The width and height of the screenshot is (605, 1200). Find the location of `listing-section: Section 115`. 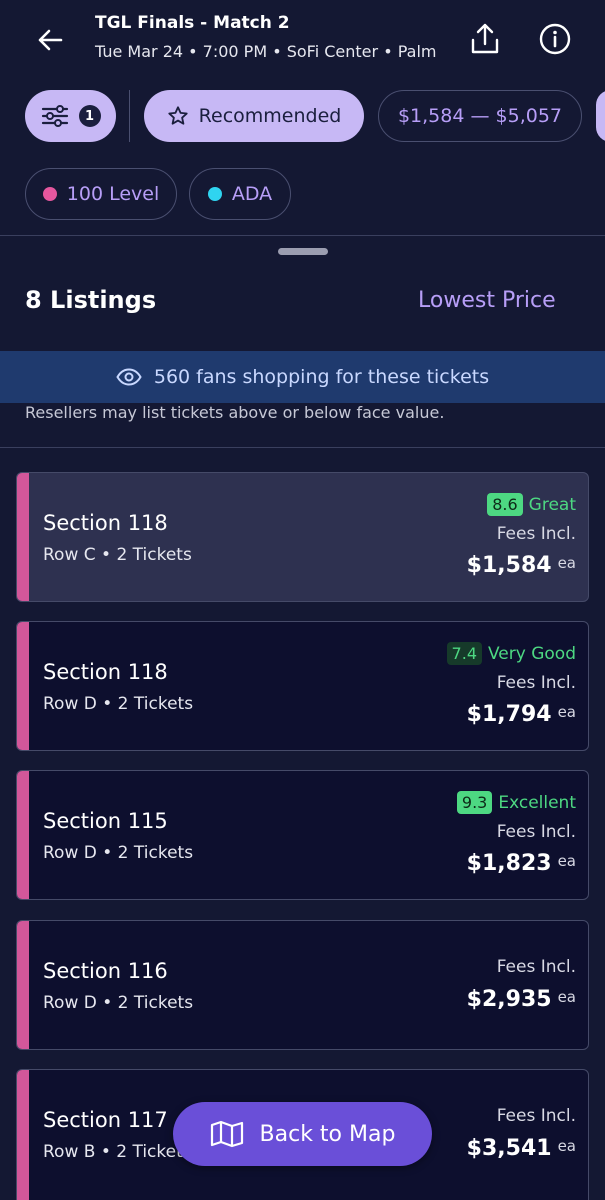

listing-section: Section 115 is located at coordinates (105, 821).